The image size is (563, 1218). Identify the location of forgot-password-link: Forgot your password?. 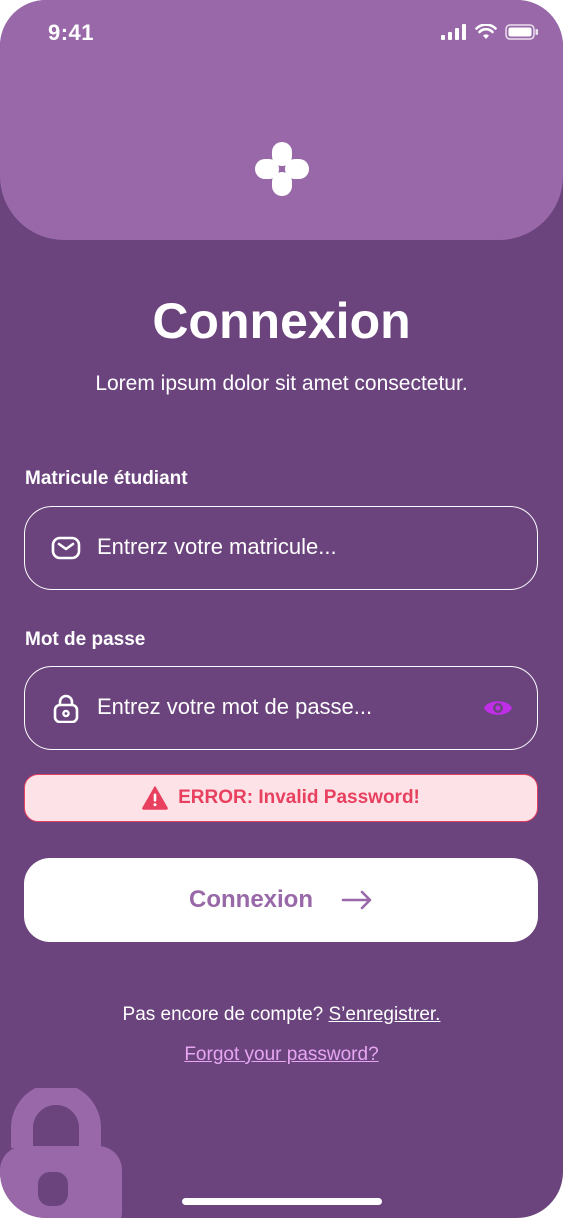
(281, 1055).